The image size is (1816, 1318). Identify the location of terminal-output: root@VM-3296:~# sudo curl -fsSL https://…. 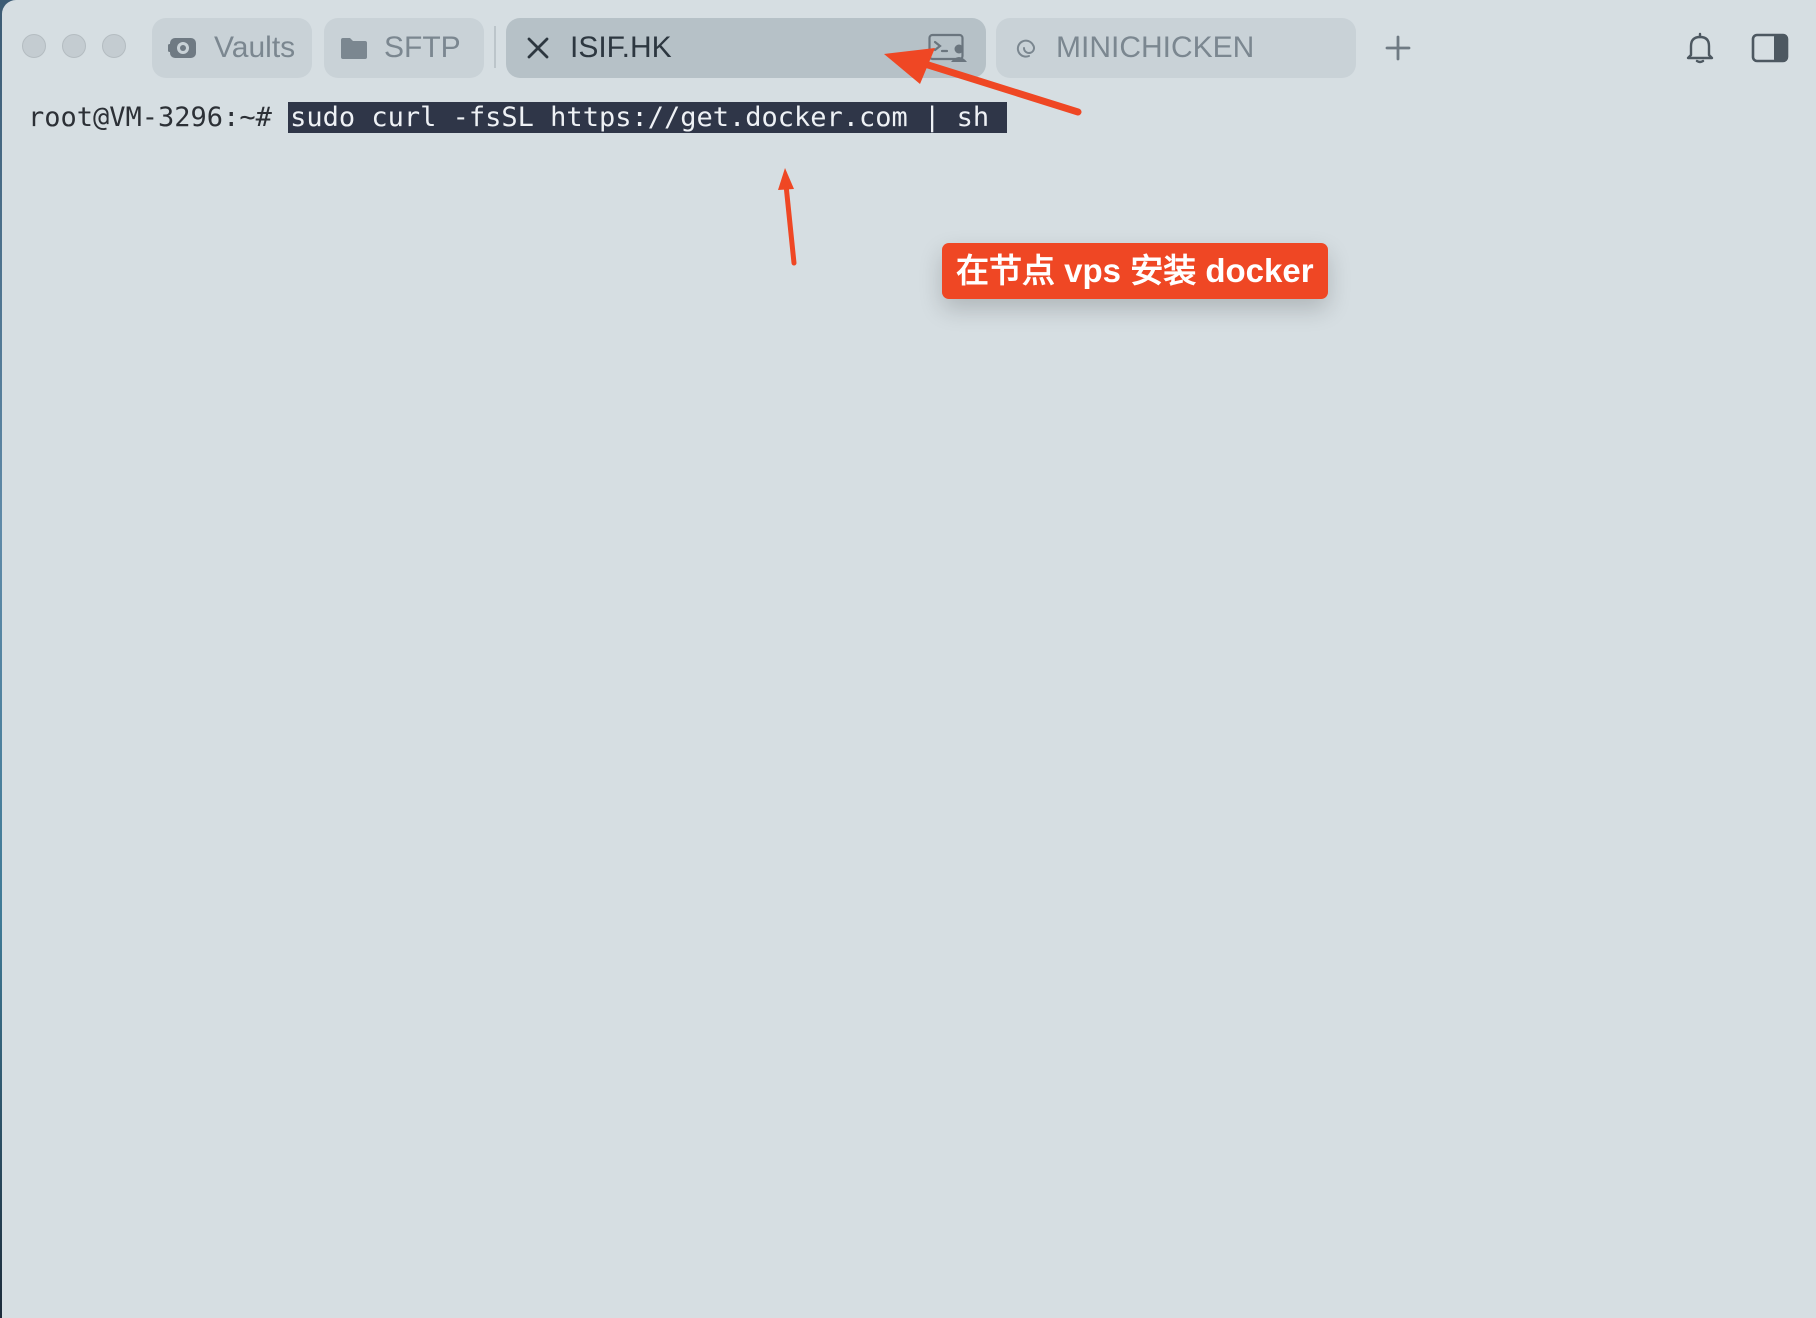
(518, 118).